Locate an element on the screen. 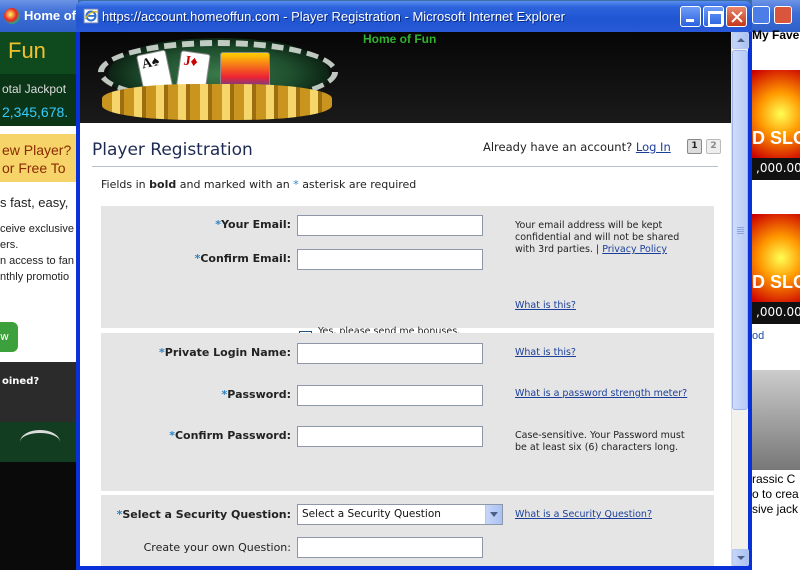 The height and width of the screenshot is (570, 800). background-right-text: rassic C o to crea sive jack is located at coordinates (775, 494).